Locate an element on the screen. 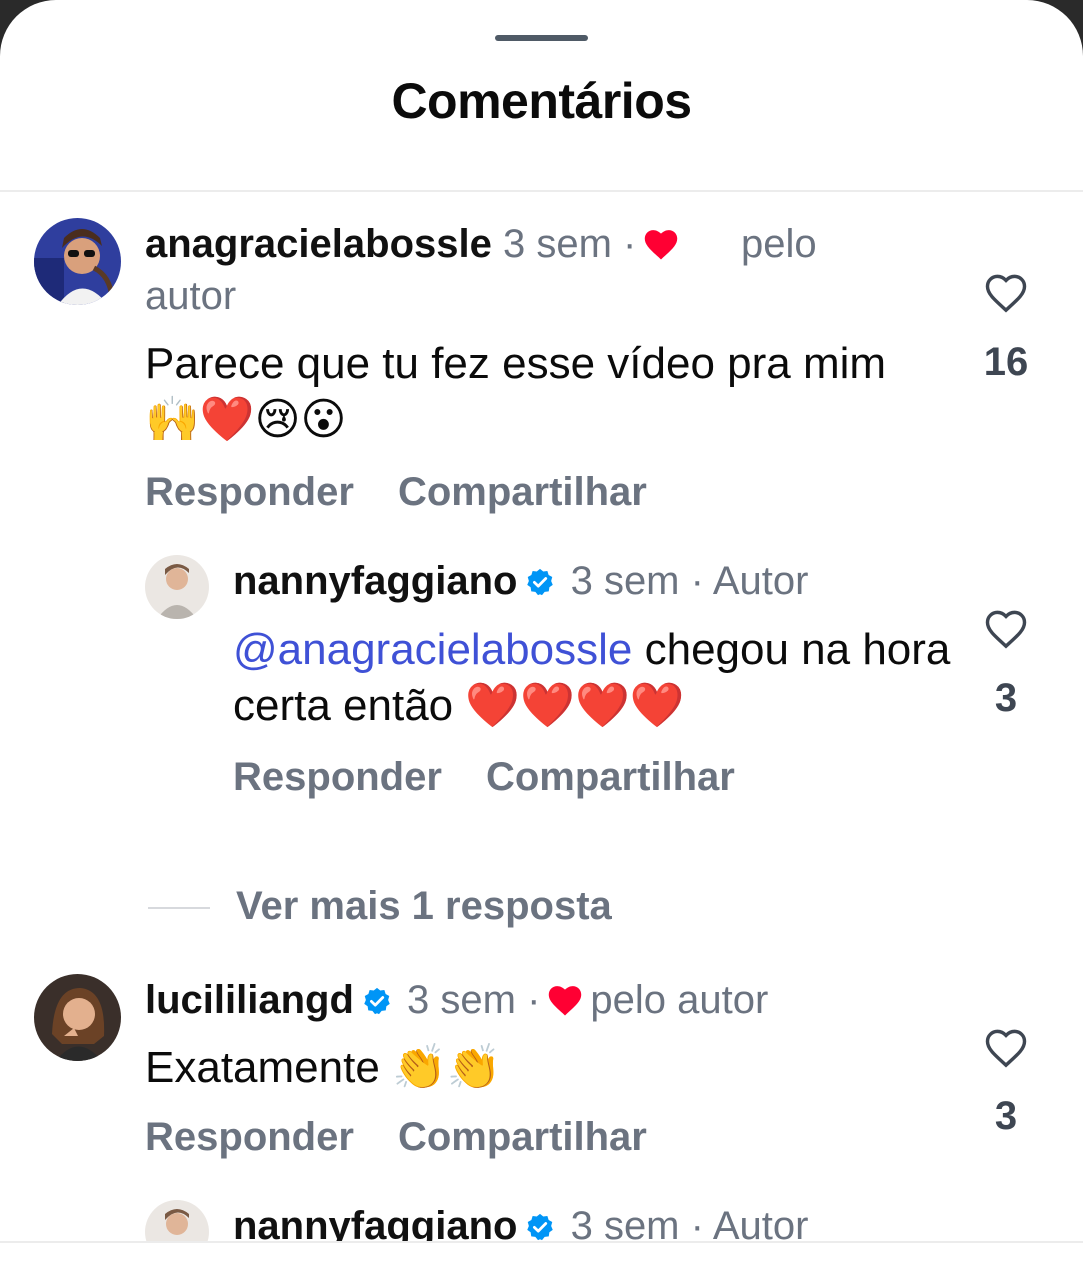 This screenshot has height=1280, width=1083. mention-link: @anagracielabossle is located at coordinates (432, 649).